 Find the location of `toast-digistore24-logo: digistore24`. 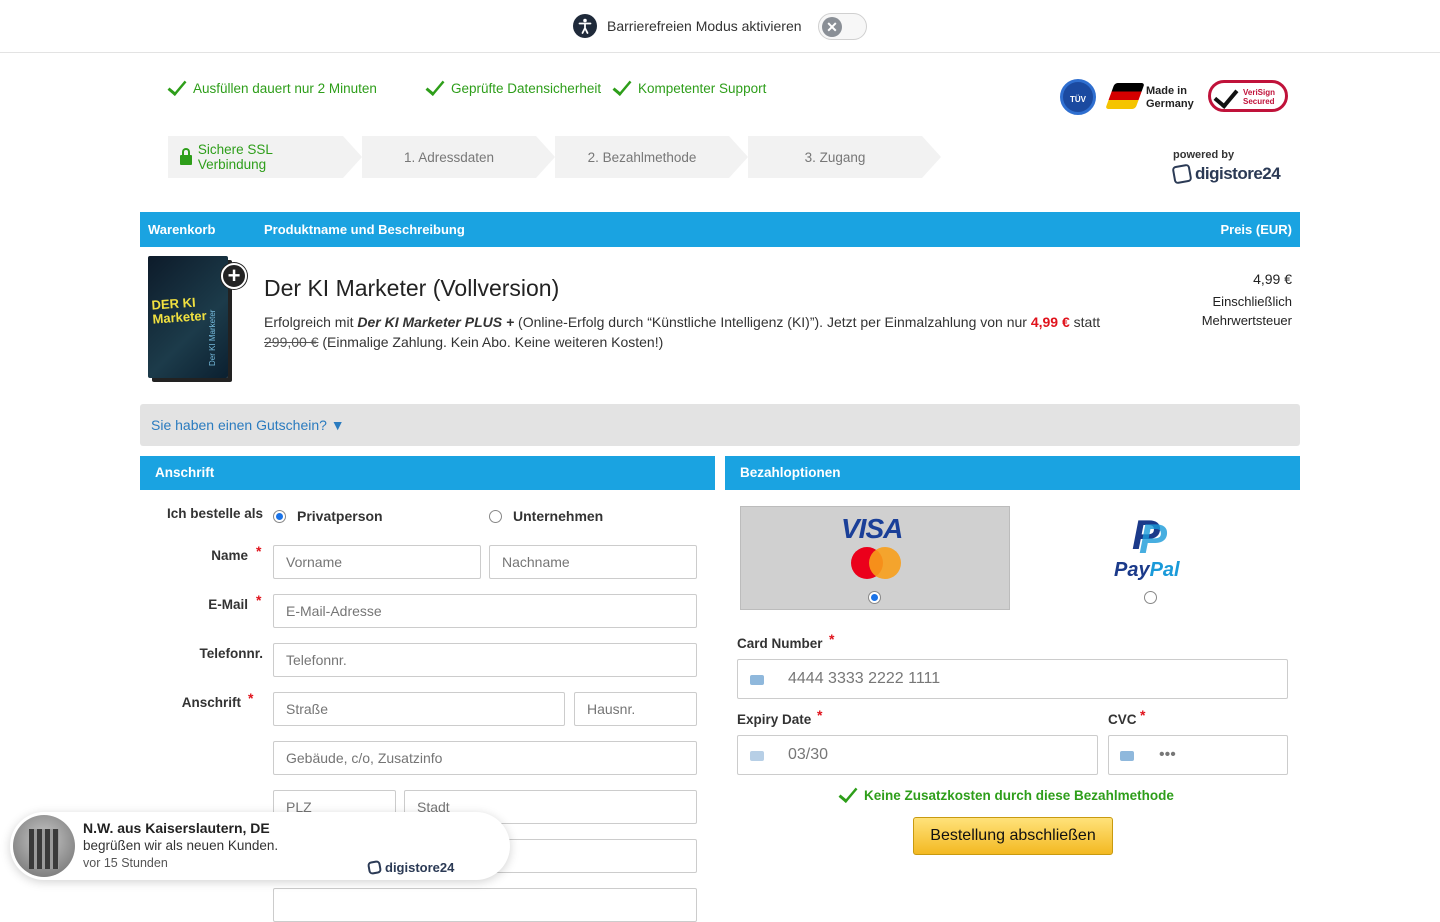

toast-digistore24-logo: digistore24 is located at coordinates (410, 867).